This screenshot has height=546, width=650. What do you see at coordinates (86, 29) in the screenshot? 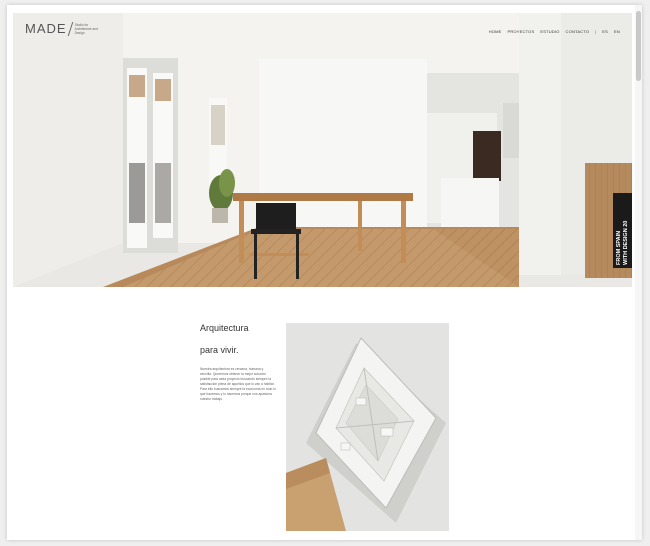
I see `logo-tagline: Studio for Architecture and Design` at bounding box center [86, 29].